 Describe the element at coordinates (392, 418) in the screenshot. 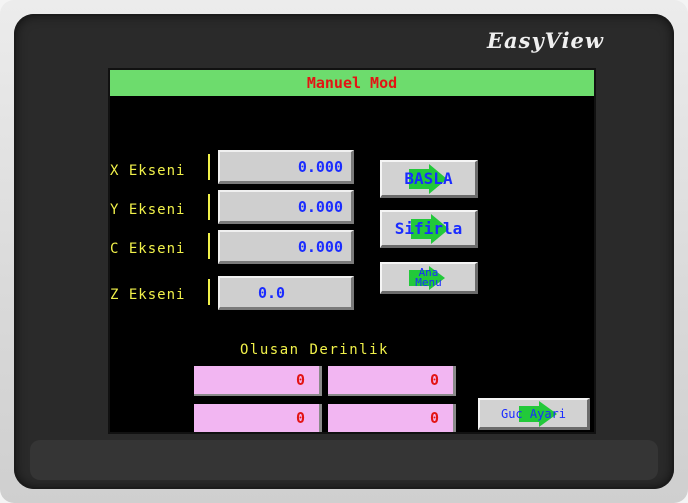

I see `depth-value-4: 0` at that location.